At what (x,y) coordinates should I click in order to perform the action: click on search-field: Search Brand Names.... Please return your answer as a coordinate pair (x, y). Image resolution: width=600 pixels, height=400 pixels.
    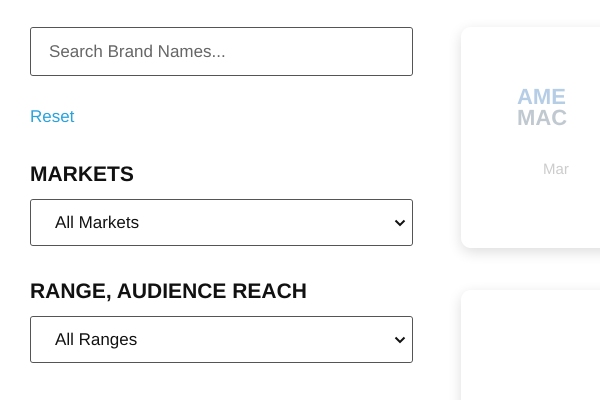
    Looking at the image, I should click on (221, 51).